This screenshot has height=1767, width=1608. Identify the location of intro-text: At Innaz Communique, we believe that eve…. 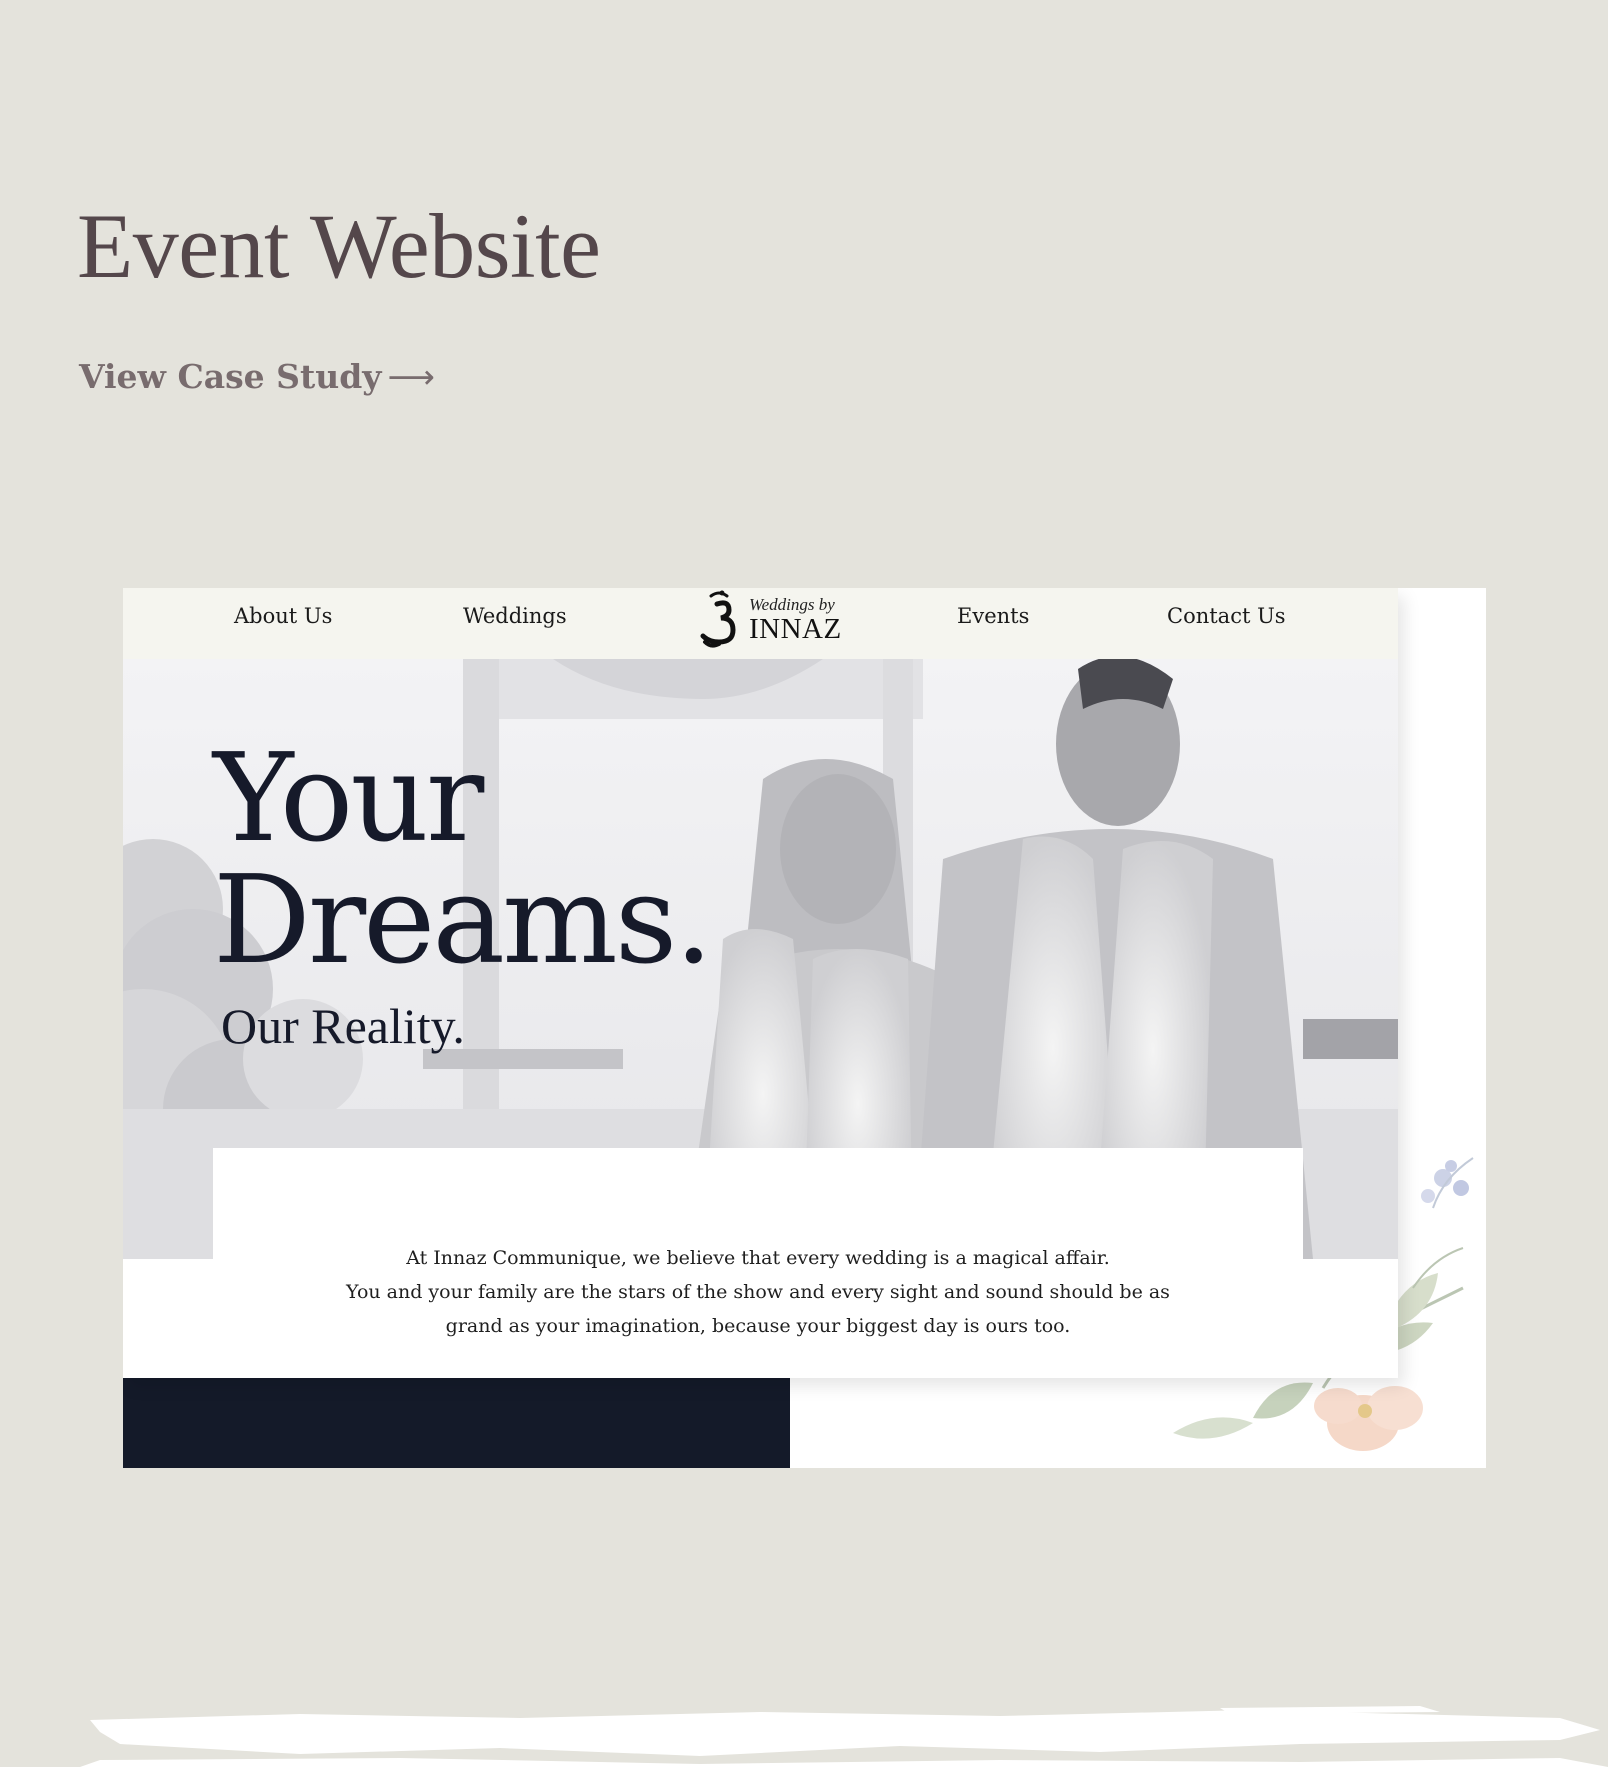
(758, 1292).